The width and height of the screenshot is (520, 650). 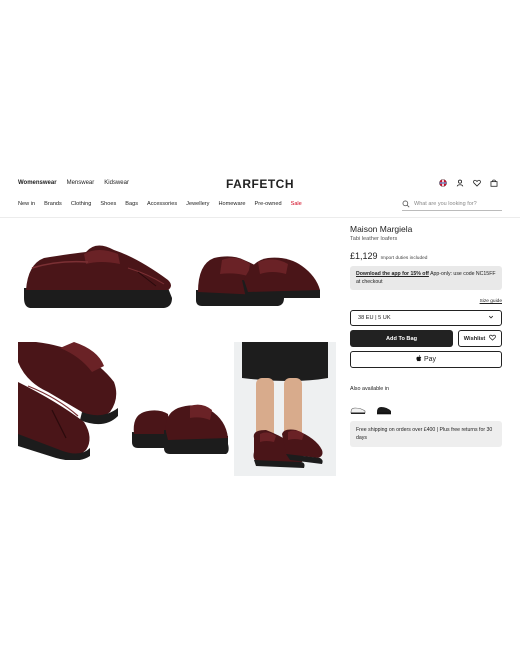 I want to click on wishlist-button: Wishlist, so click(x=480, y=338).